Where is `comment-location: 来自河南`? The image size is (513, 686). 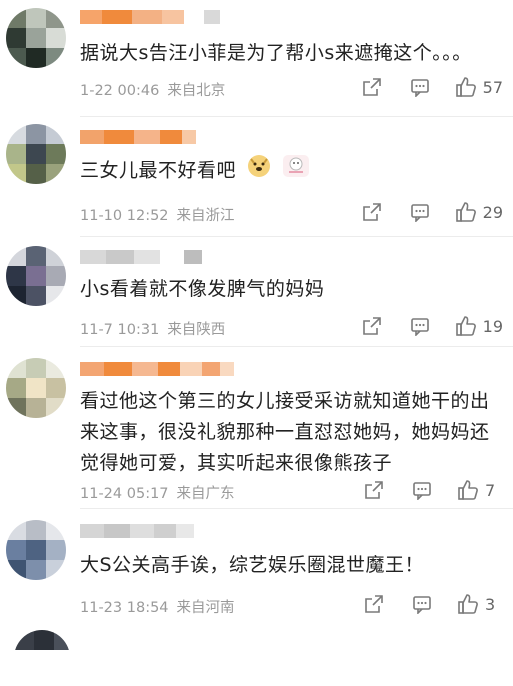
comment-location: 来自河南 is located at coordinates (205, 608).